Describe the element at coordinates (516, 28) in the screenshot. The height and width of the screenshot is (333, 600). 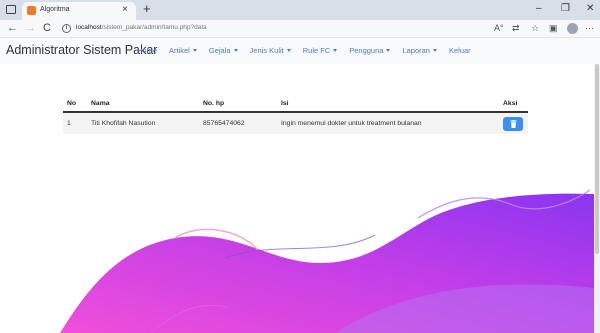
I see `translate-icon: ⇄` at that location.